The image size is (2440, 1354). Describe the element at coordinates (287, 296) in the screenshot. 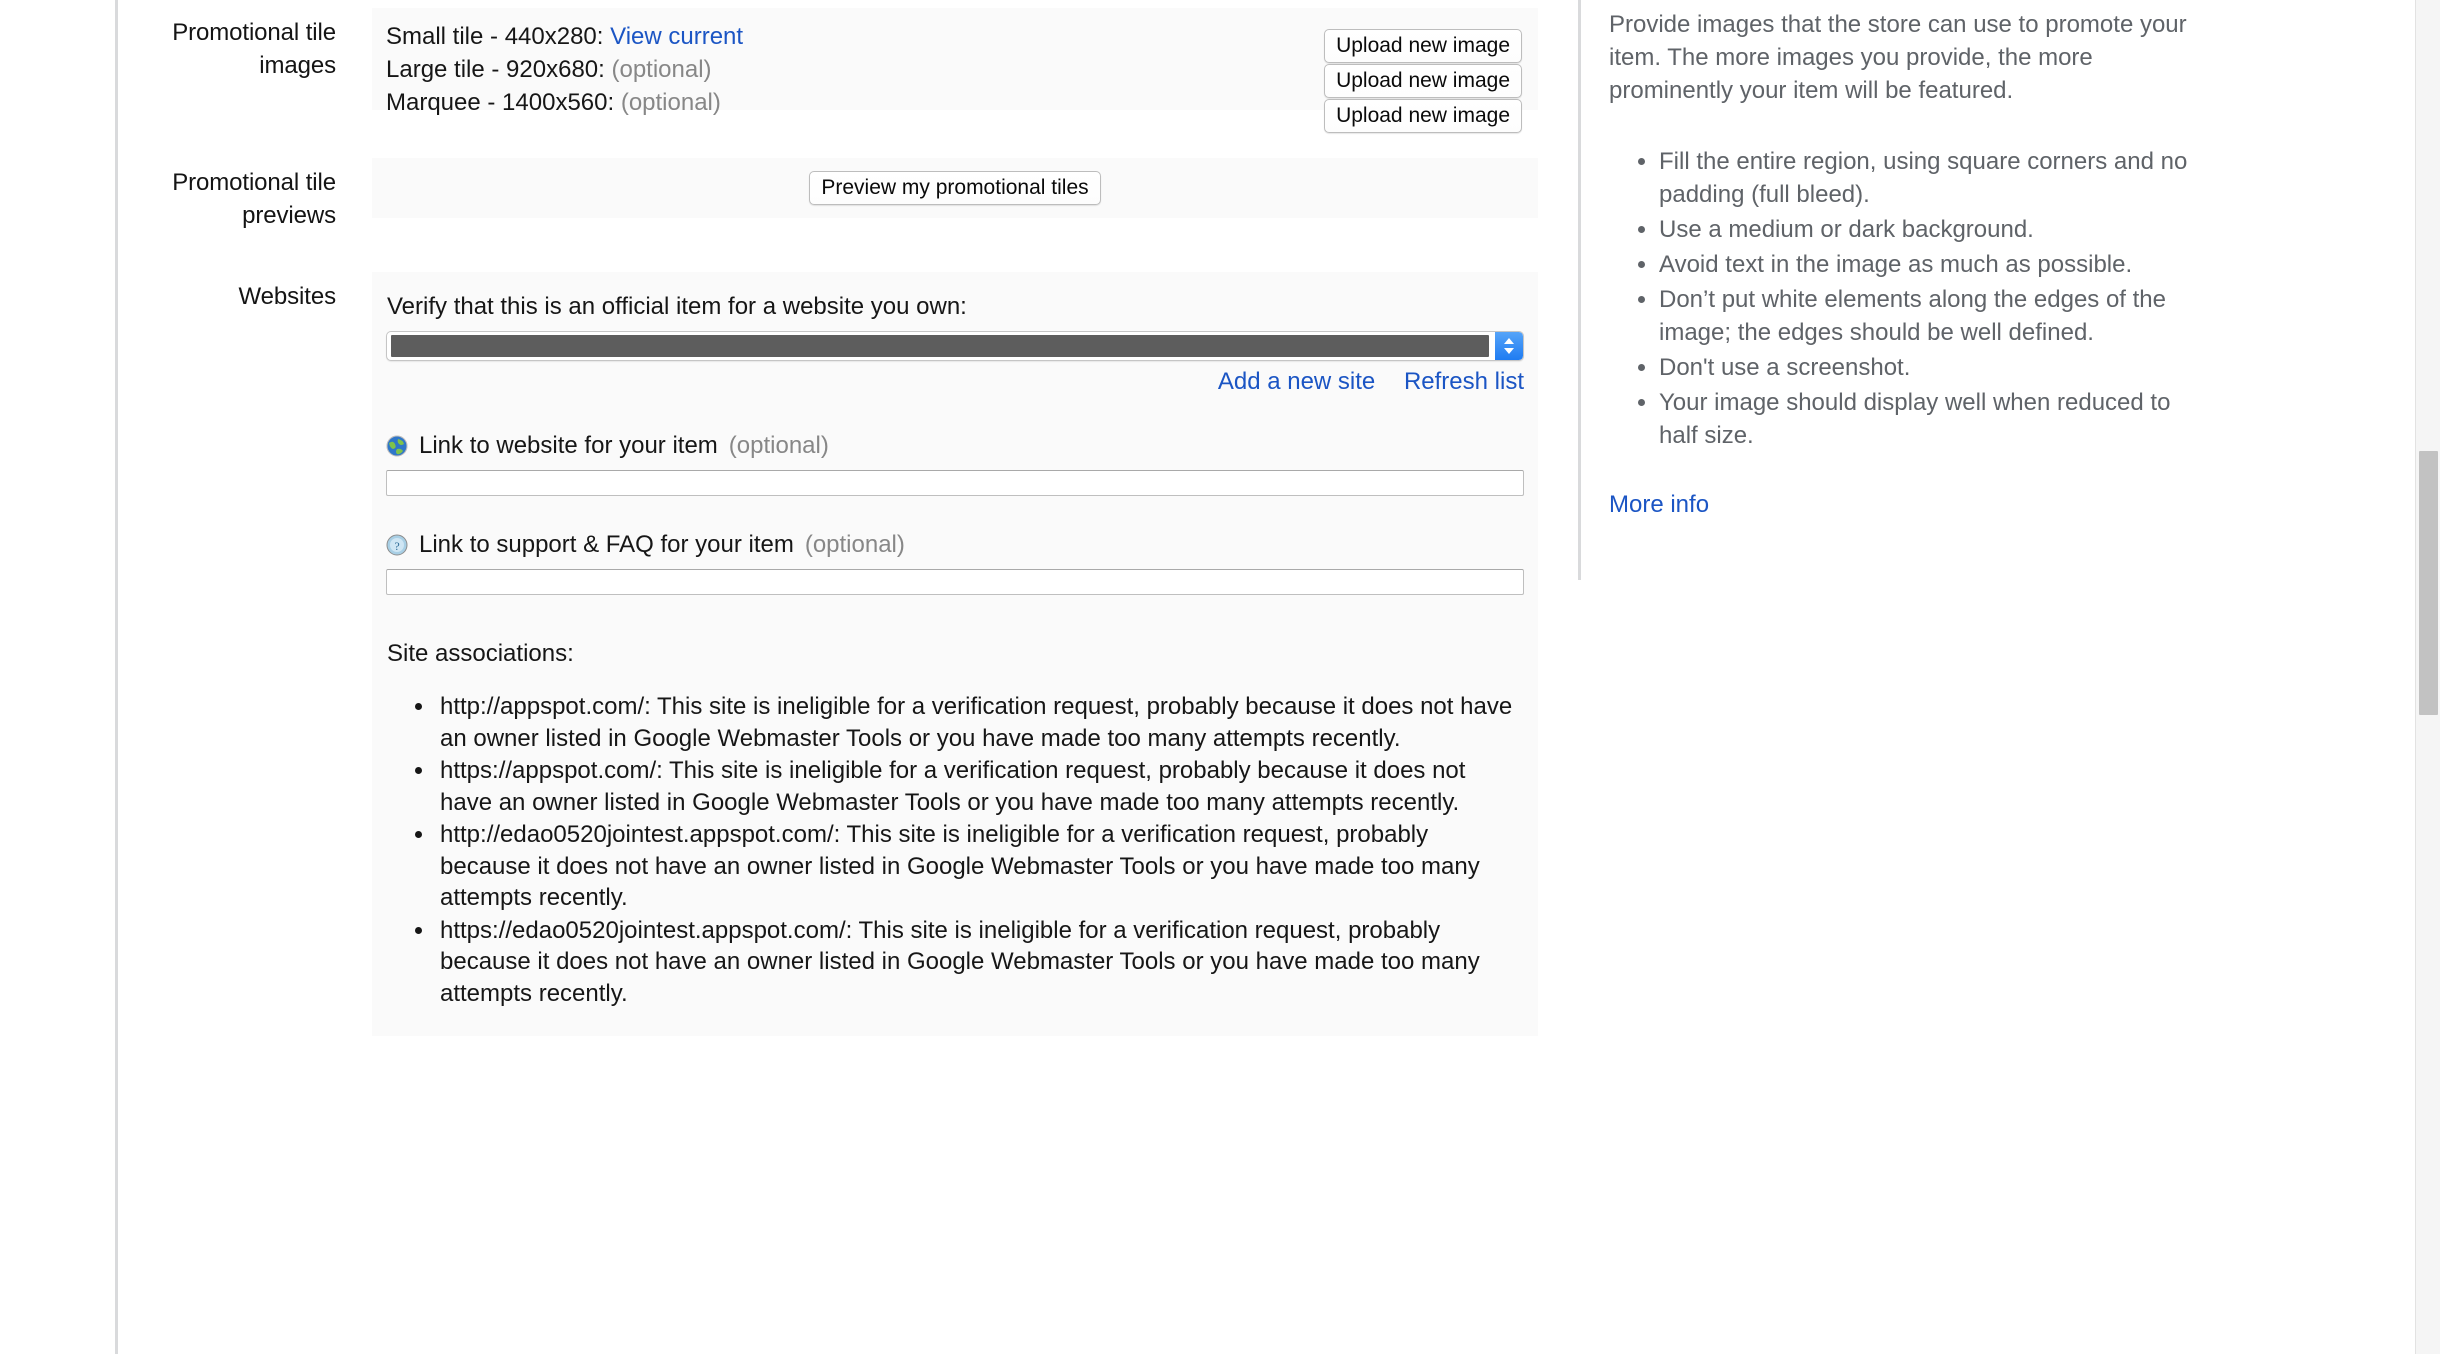

I see `label-line-1: Websites` at that location.